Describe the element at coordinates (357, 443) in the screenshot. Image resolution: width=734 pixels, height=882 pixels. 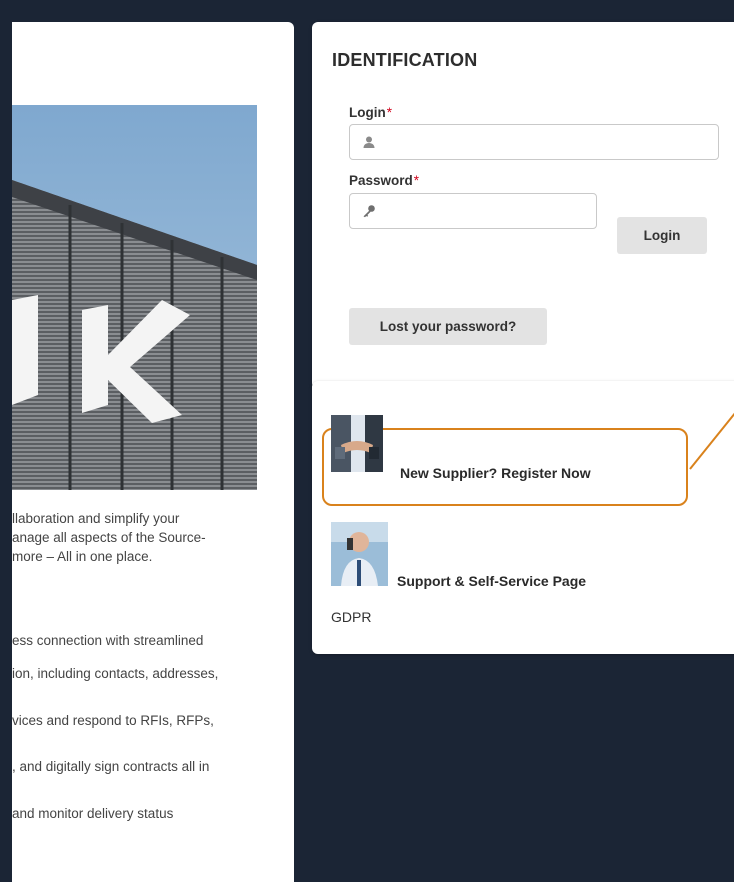
I see `handshake-image` at that location.